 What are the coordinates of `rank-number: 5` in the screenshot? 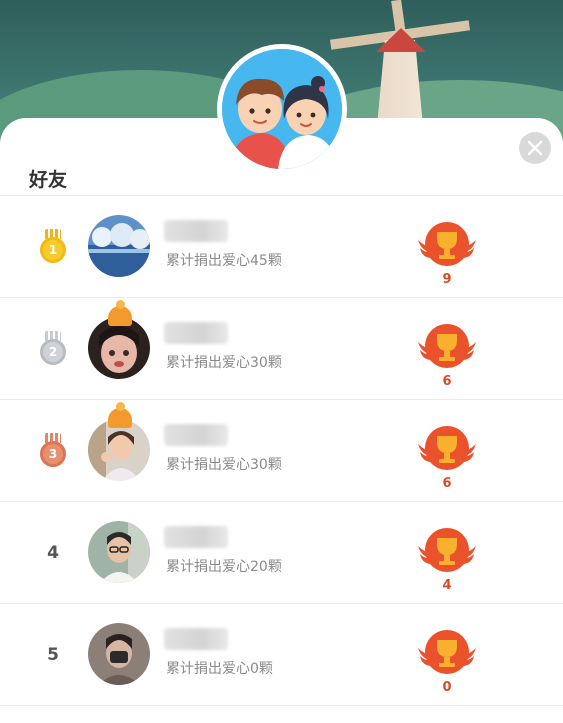 It's located at (53, 655).